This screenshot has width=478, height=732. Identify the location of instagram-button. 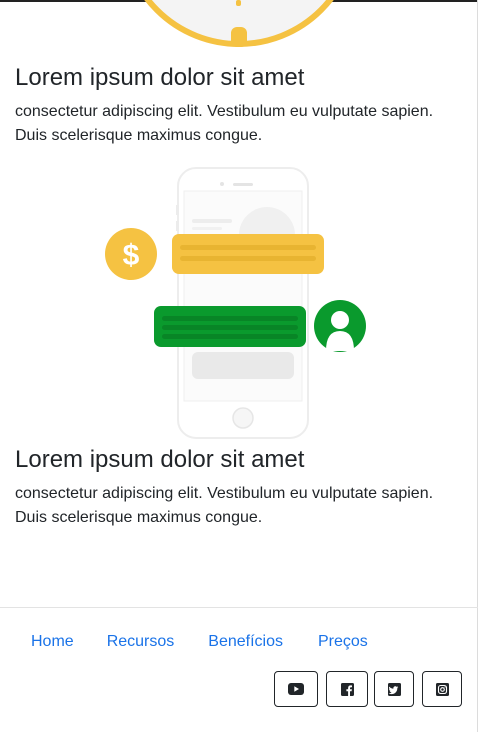
(442, 689).